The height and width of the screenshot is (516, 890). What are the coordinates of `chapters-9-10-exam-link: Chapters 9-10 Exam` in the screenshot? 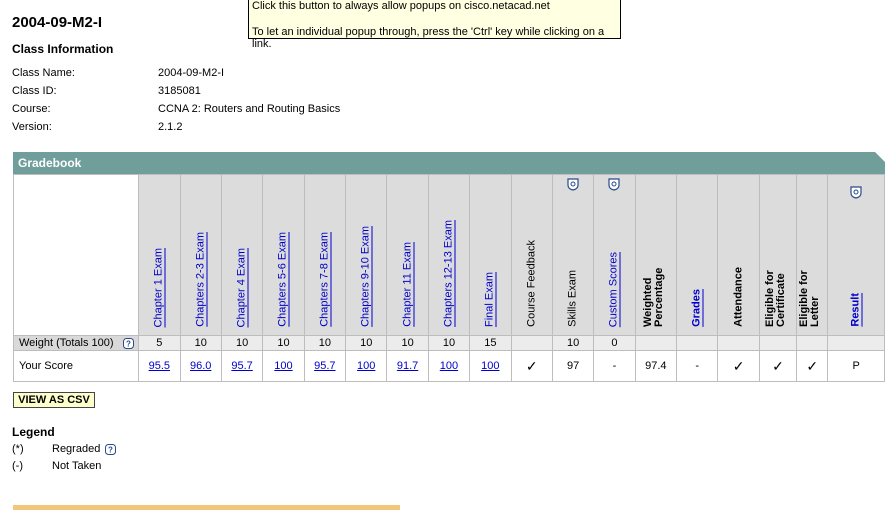 It's located at (366, 276).